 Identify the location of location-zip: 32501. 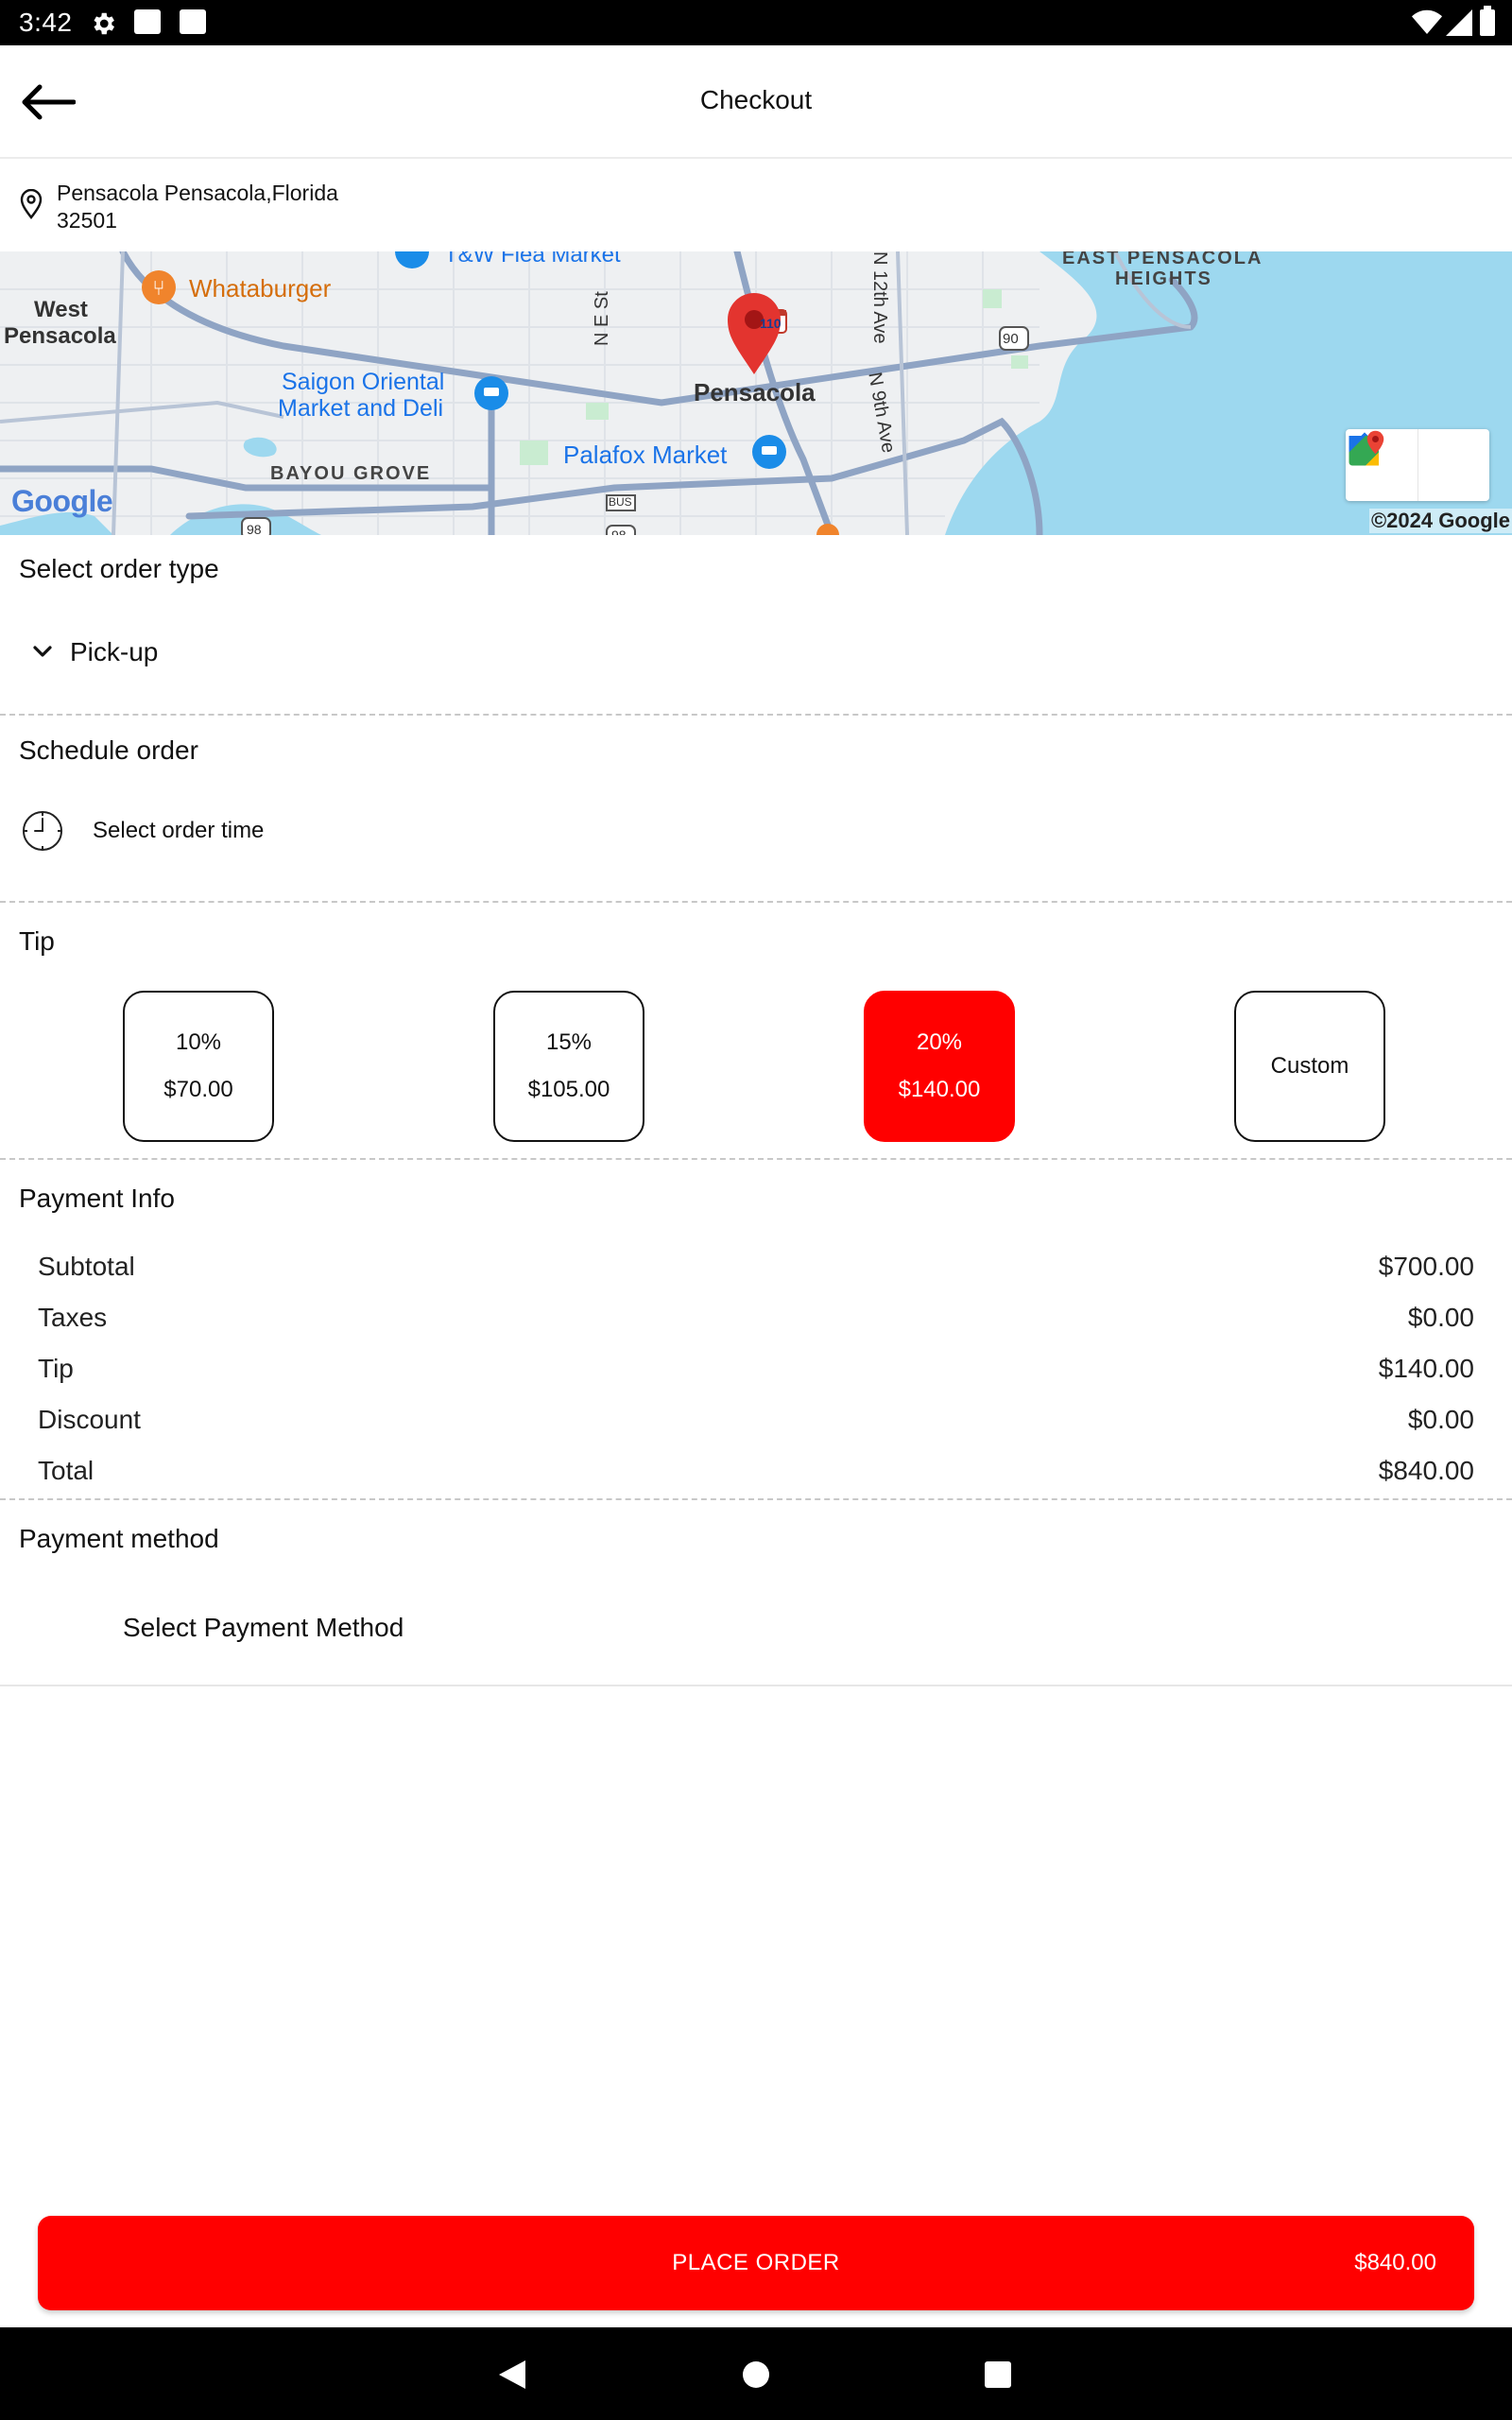
(87, 220).